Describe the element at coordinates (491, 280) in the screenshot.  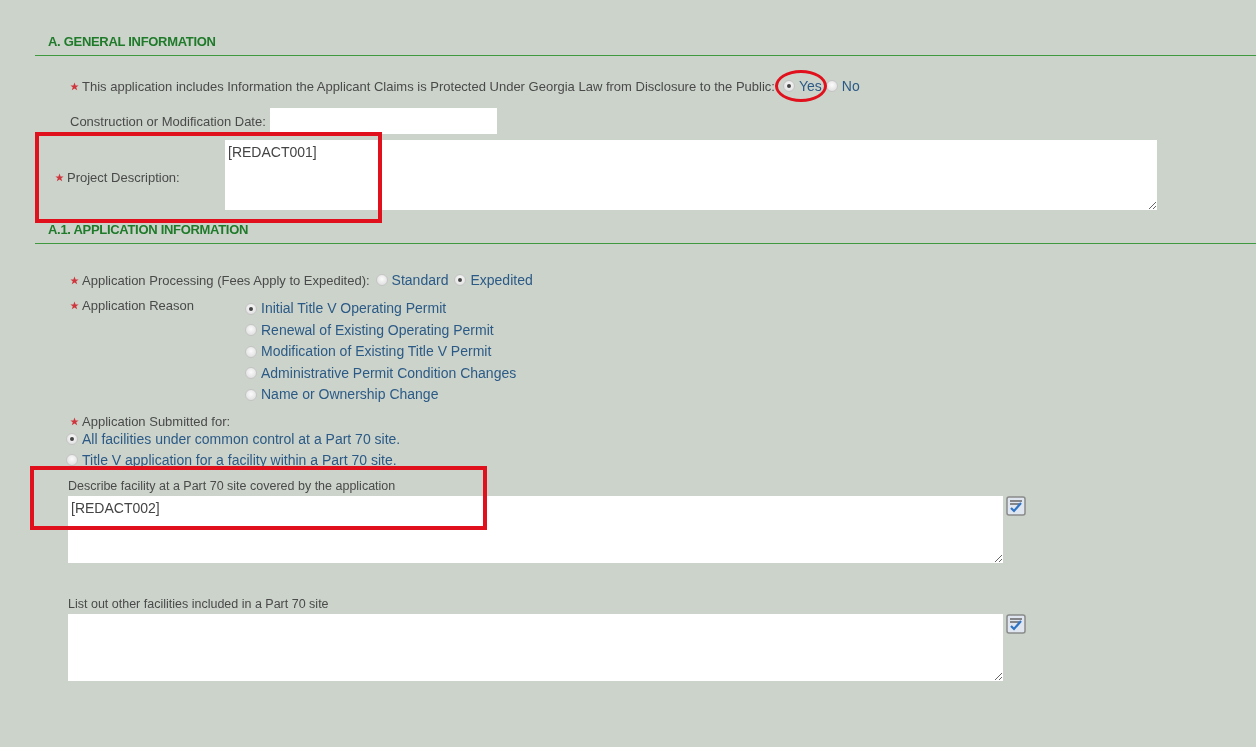
I see `radio-option: Expedited` at that location.